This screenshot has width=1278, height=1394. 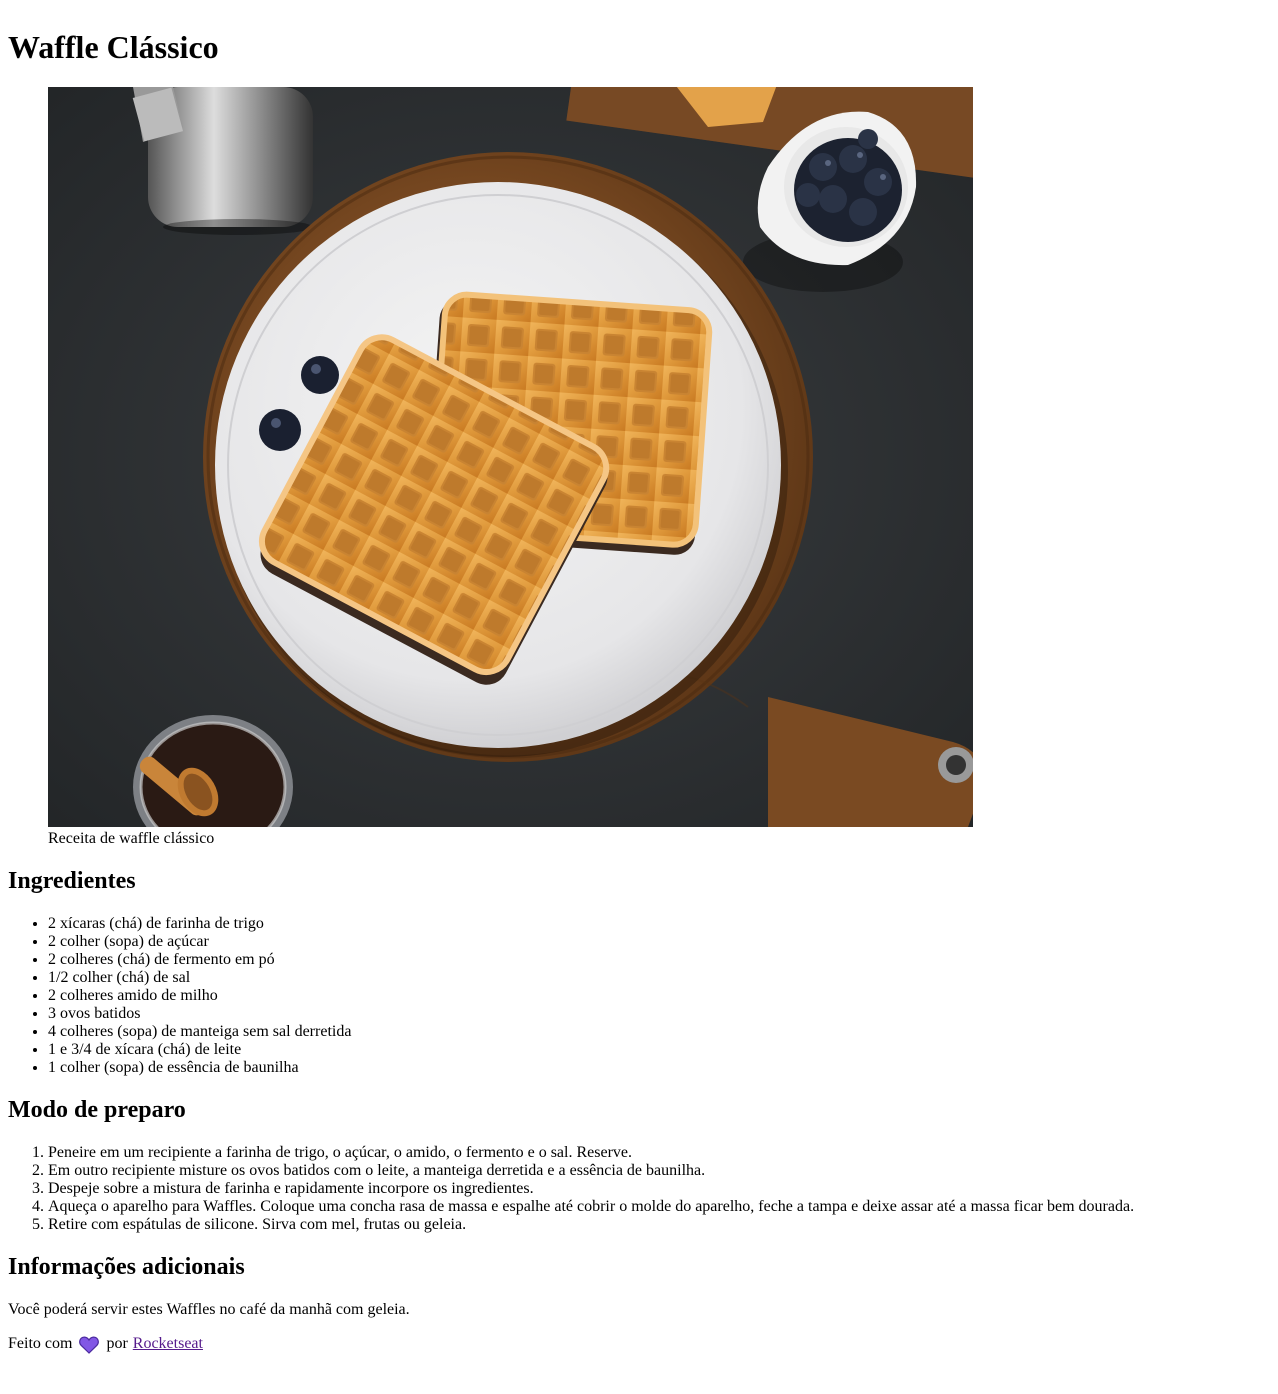 What do you see at coordinates (40, 1343) in the screenshot?
I see `footer-made-with: Feito com` at bounding box center [40, 1343].